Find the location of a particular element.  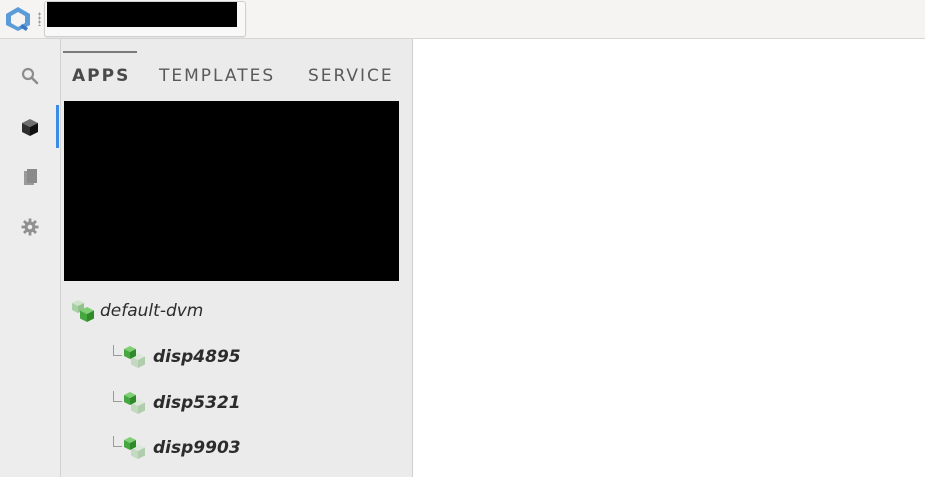

redacted-content is located at coordinates (231, 191).